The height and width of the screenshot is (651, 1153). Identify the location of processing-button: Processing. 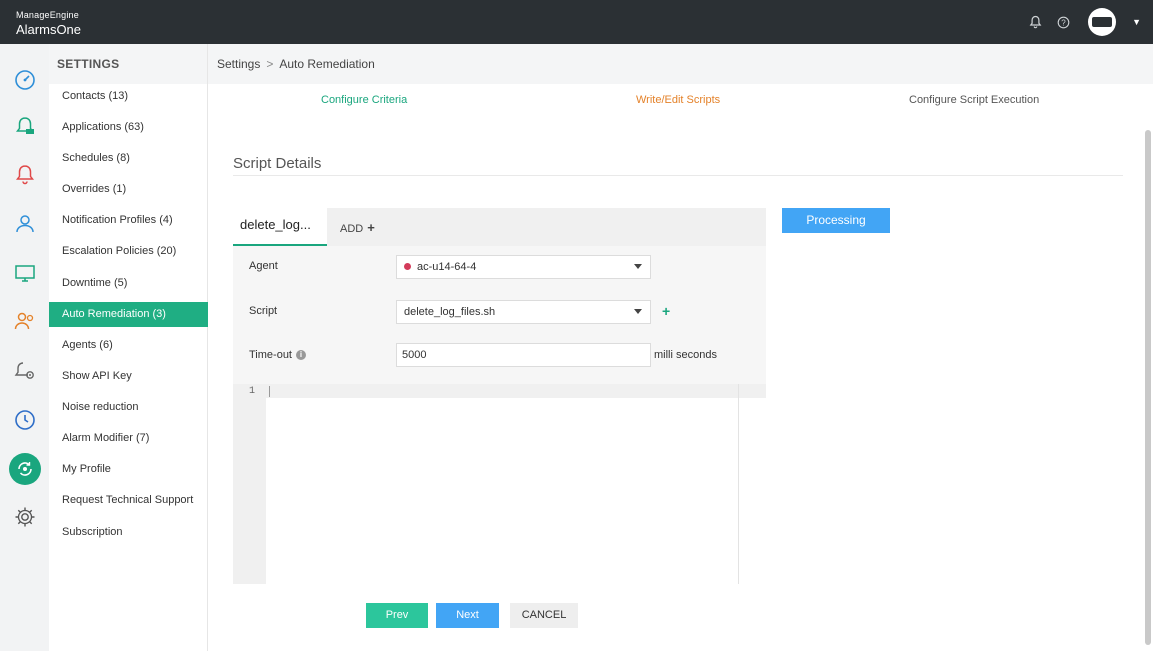
(836, 220).